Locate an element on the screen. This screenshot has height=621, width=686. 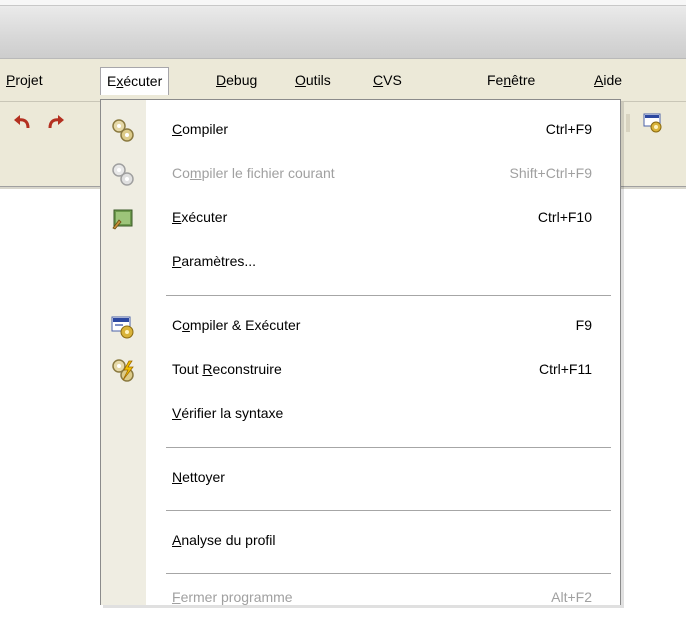
undo-icon is located at coordinates (23, 123).